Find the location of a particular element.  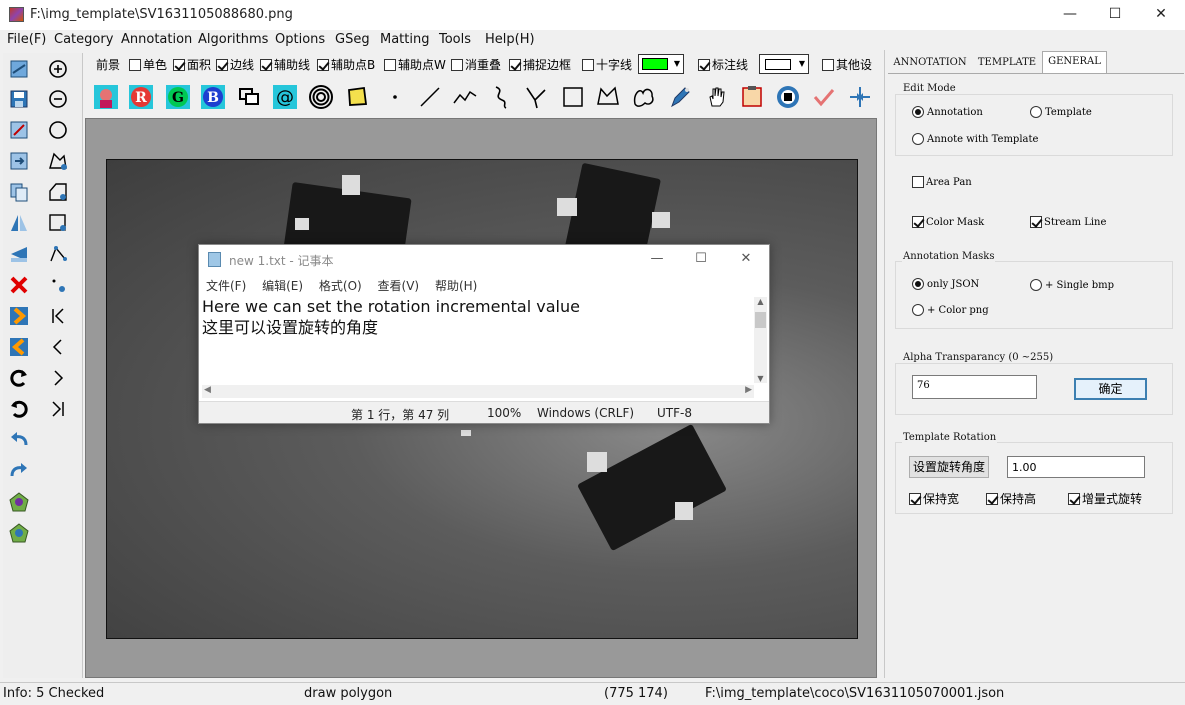

checkbox-keep-height: 保持高 is located at coordinates (1011, 498).